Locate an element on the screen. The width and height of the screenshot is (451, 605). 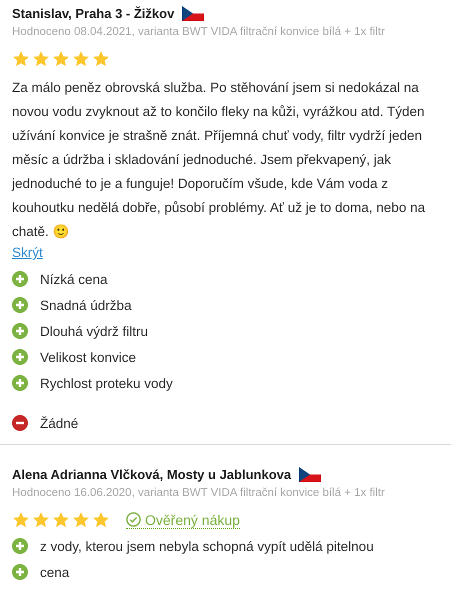
pro-text: Nízká cena is located at coordinates (74, 279).